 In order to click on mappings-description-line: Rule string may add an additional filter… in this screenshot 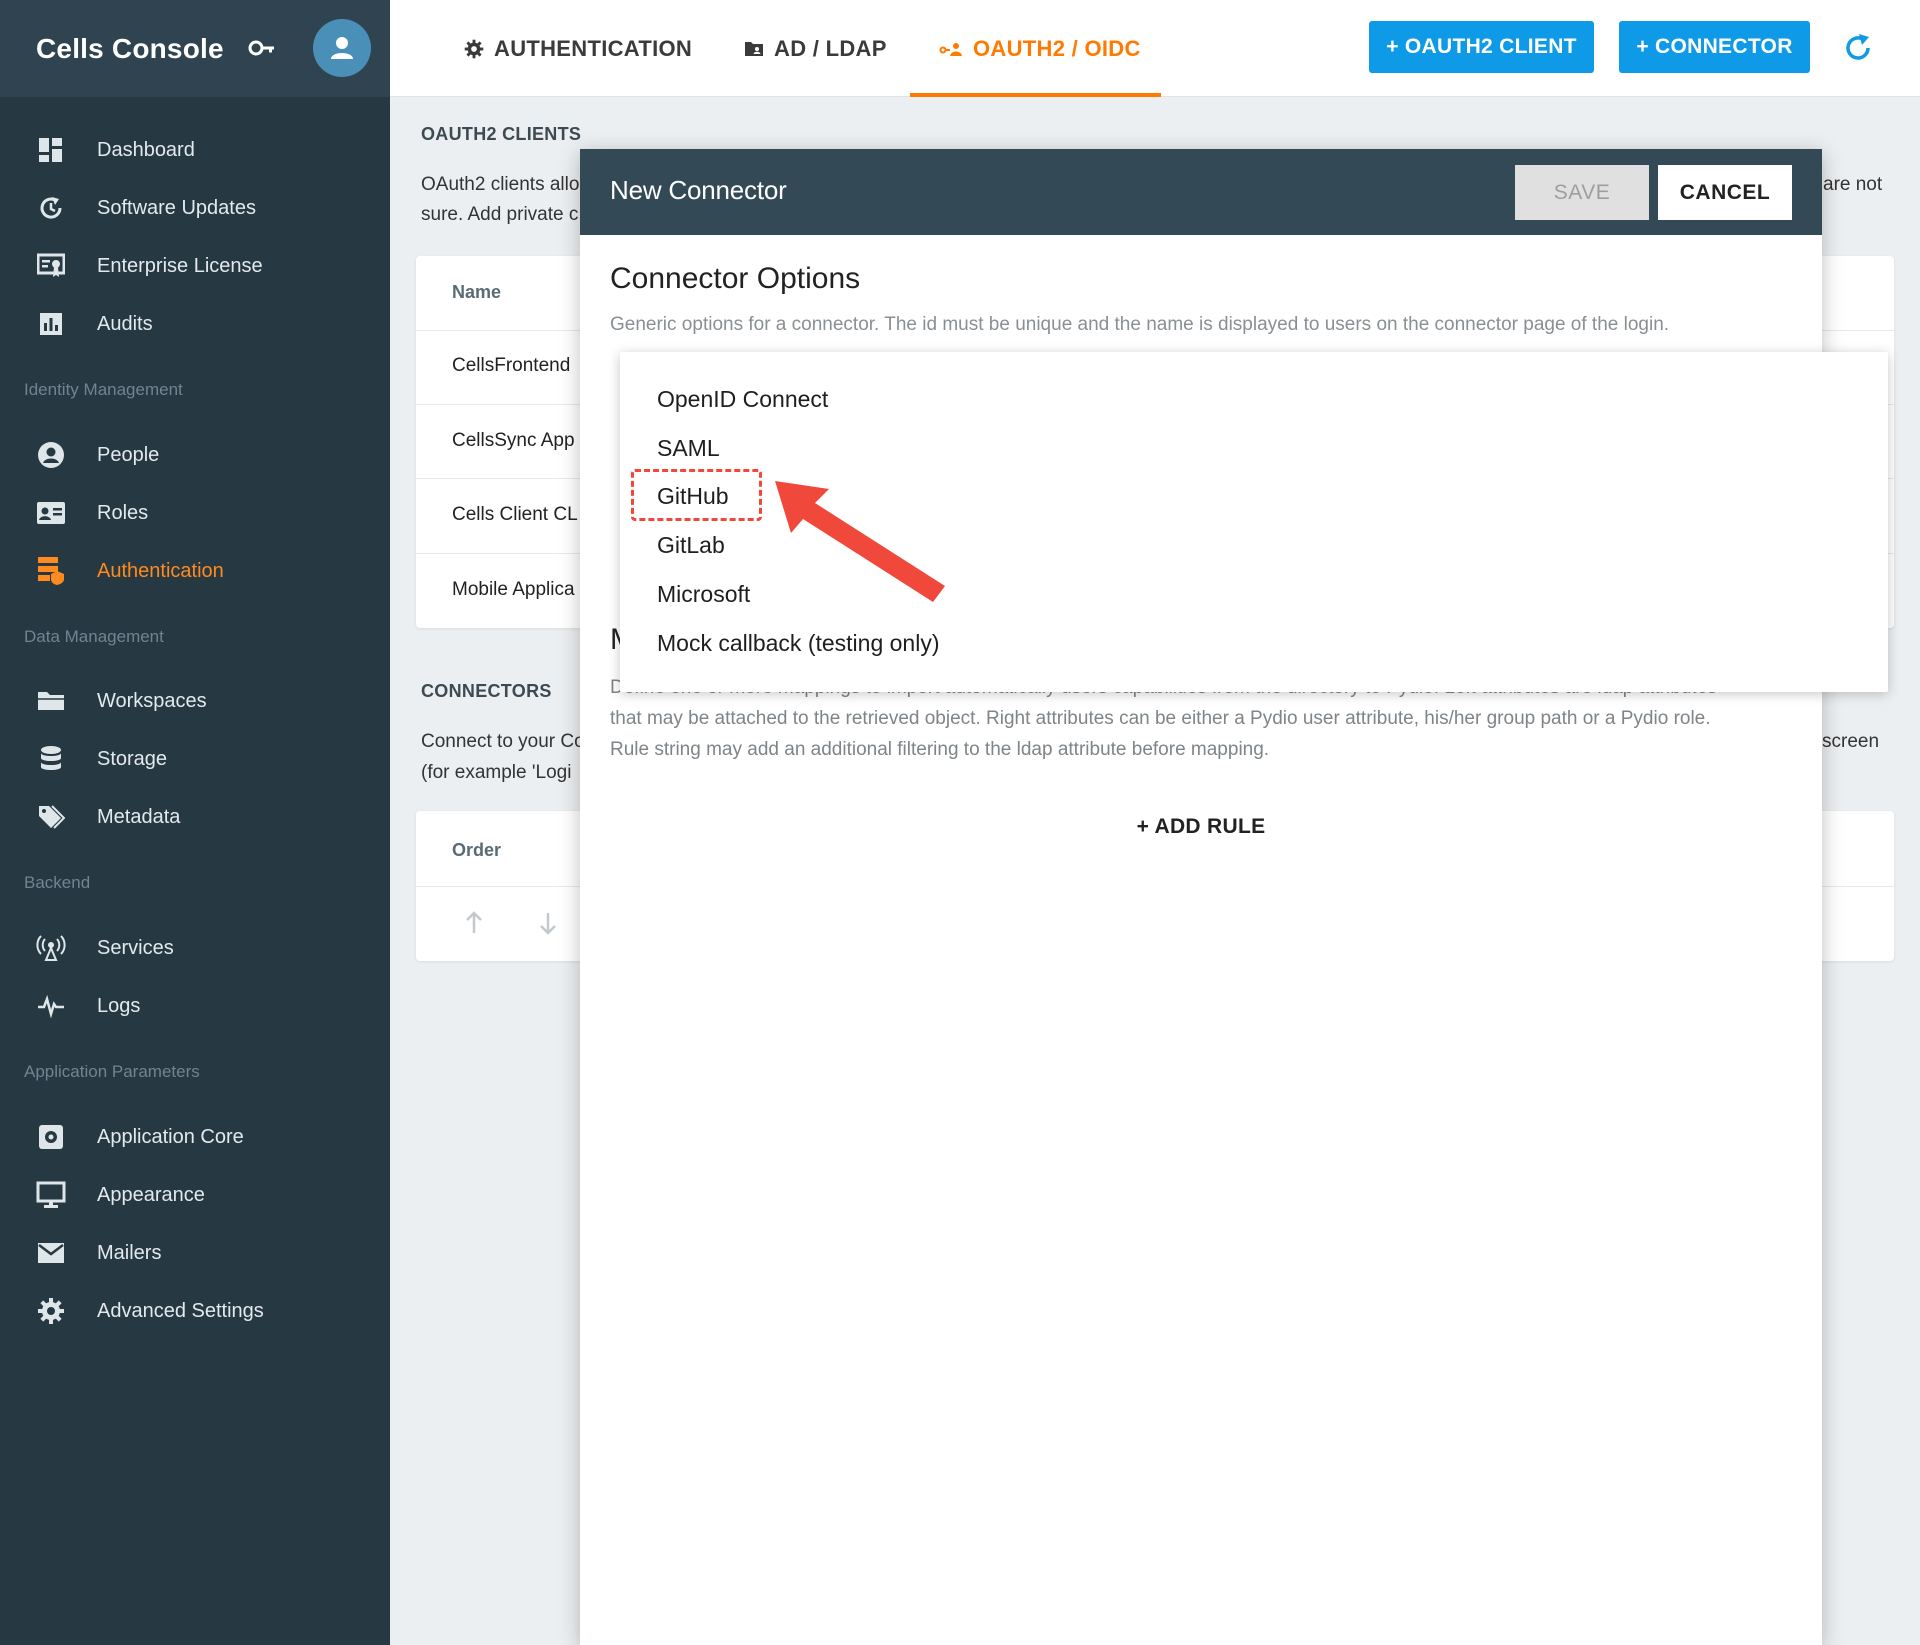, I will do `click(940, 749)`.